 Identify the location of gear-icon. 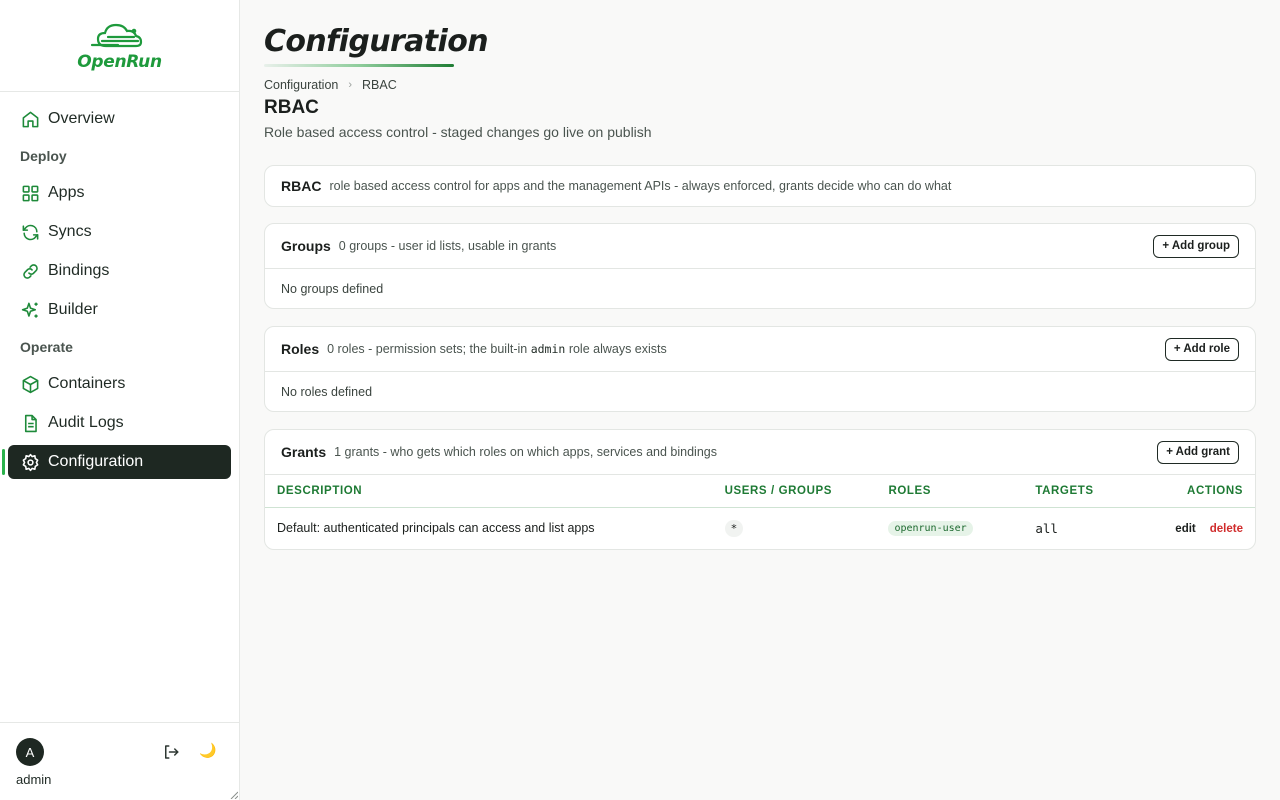
(30, 462).